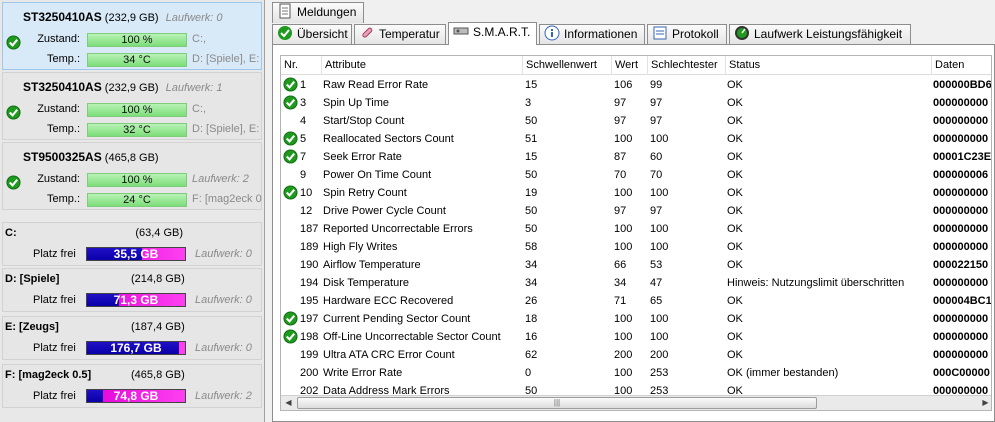 Image resolution: width=995 pixels, height=422 pixels. Describe the element at coordinates (309, 337) in the screenshot. I see `cell-nr: 198` at that location.